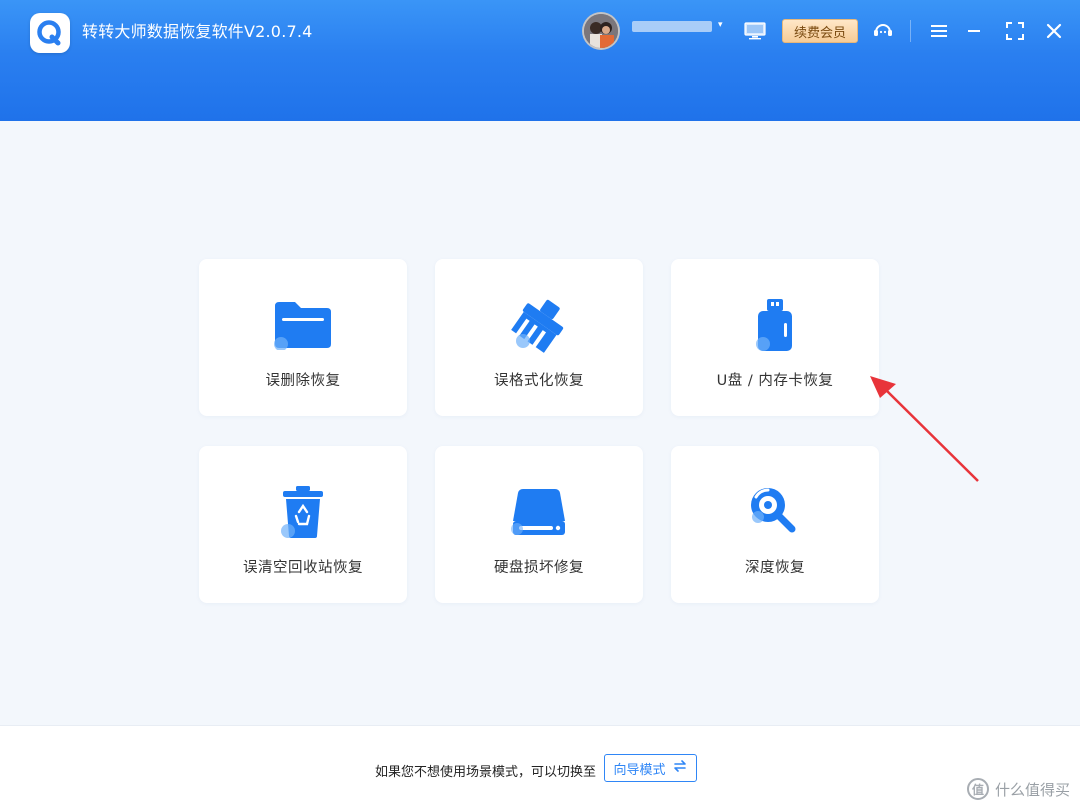 The width and height of the screenshot is (1080, 810). What do you see at coordinates (197, 31) in the screenshot?
I see `app-title: 转转大师数据恢复软件V2.0.7.4` at bounding box center [197, 31].